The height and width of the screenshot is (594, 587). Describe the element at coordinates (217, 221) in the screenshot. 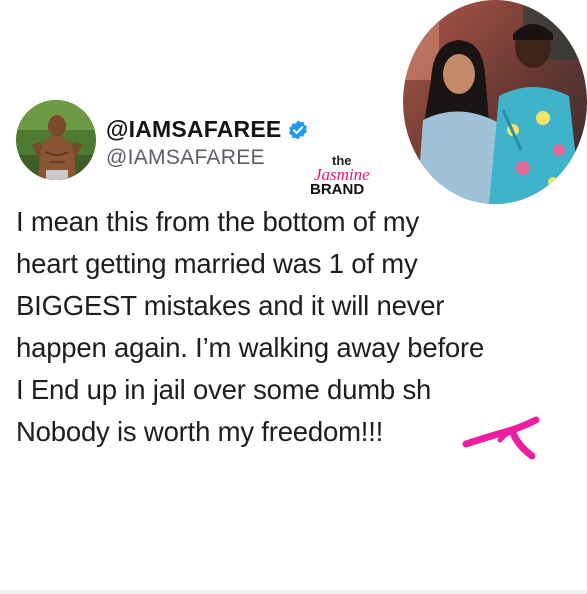

I see `tweet-line: I mean this from the bottom of my` at that location.